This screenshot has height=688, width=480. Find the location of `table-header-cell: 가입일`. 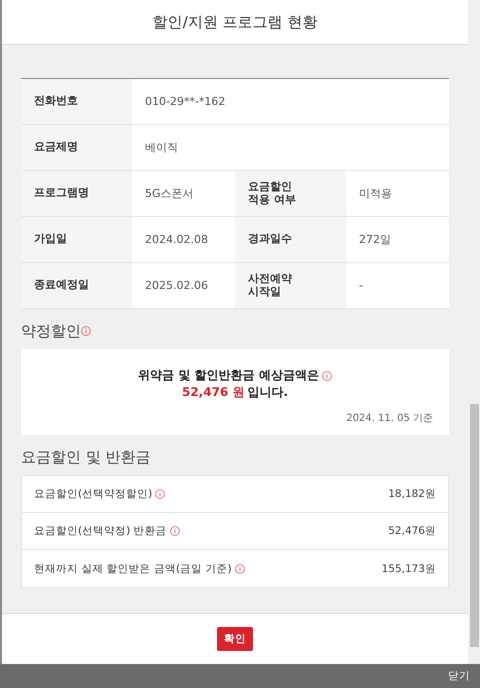

table-header-cell: 가입일 is located at coordinates (76, 239).